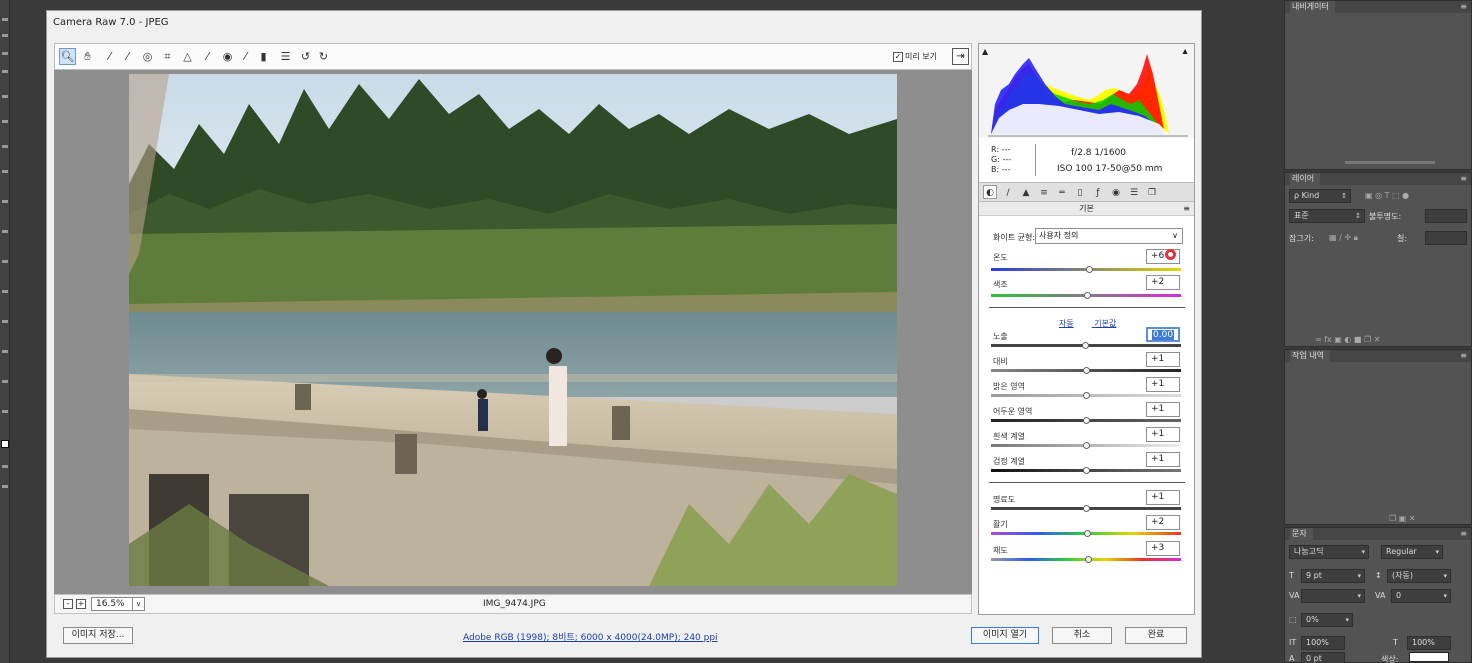  I want to click on red-eye-tool-icon: ◉, so click(227, 56).